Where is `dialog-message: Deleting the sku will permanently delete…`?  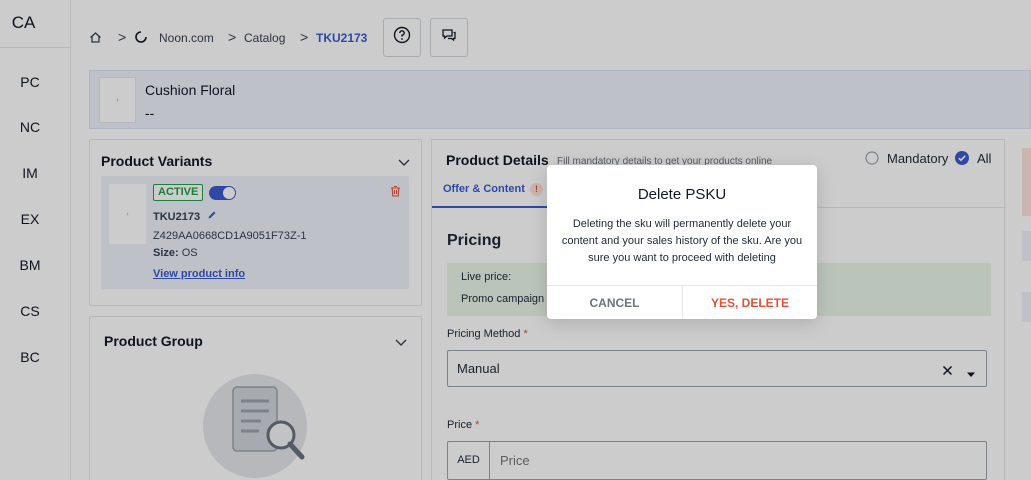
dialog-message: Deleting the sku will permanently delete… is located at coordinates (682, 241).